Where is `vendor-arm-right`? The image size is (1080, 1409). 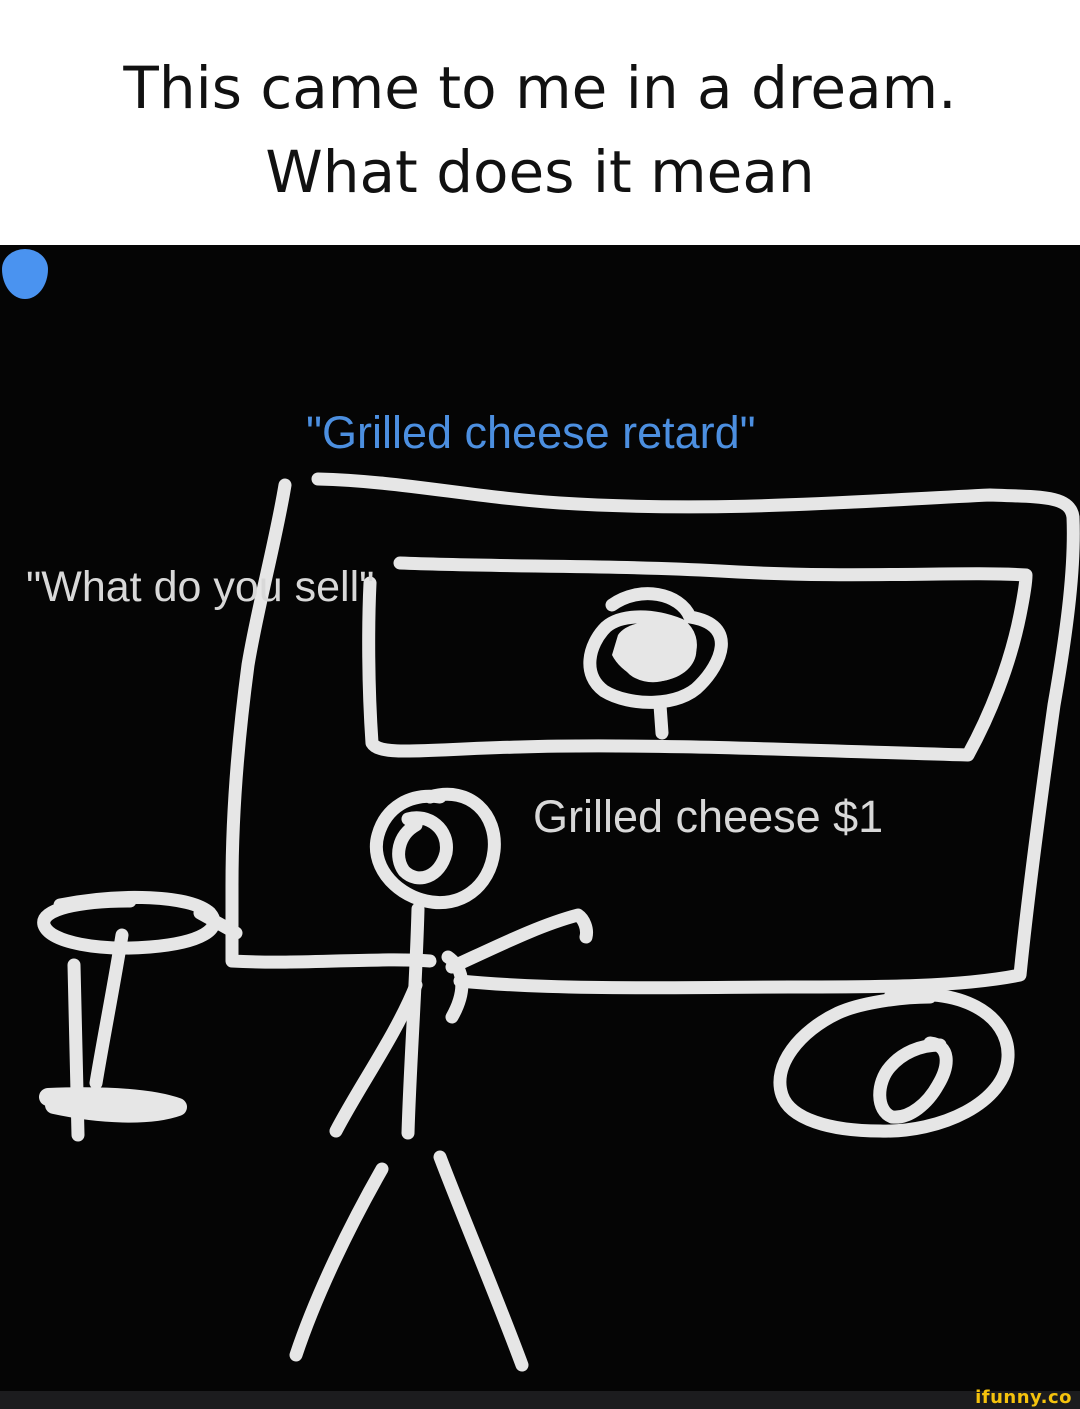
vendor-arm-right is located at coordinates (519, 941).